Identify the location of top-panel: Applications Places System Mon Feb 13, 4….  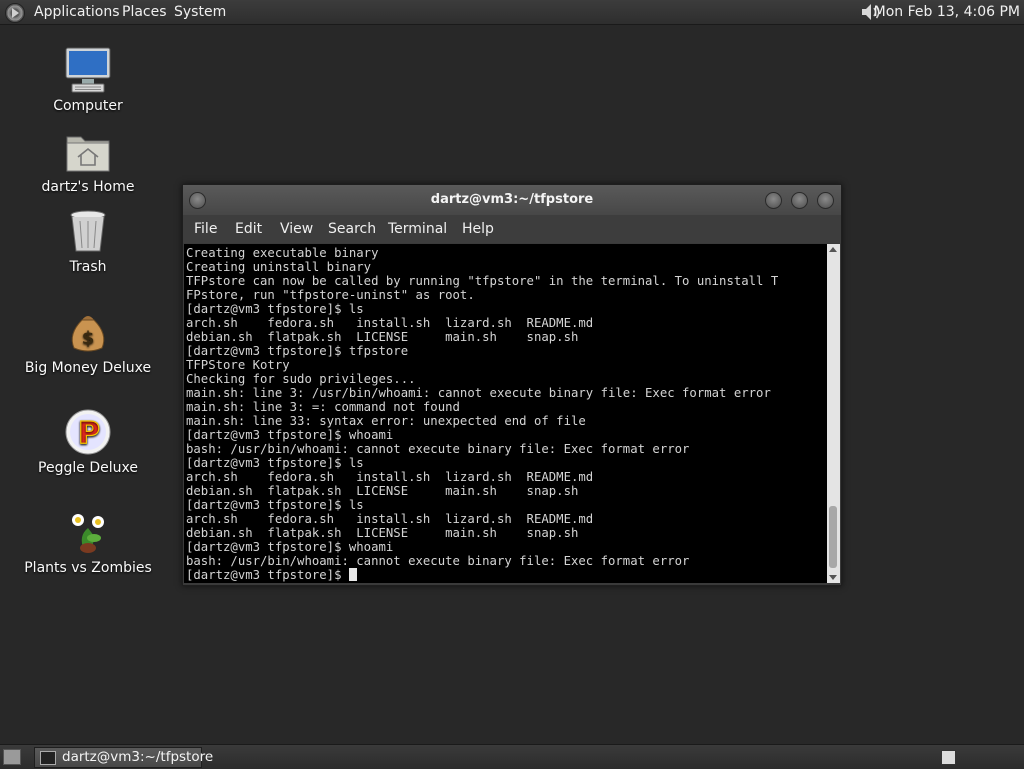
(512, 12).